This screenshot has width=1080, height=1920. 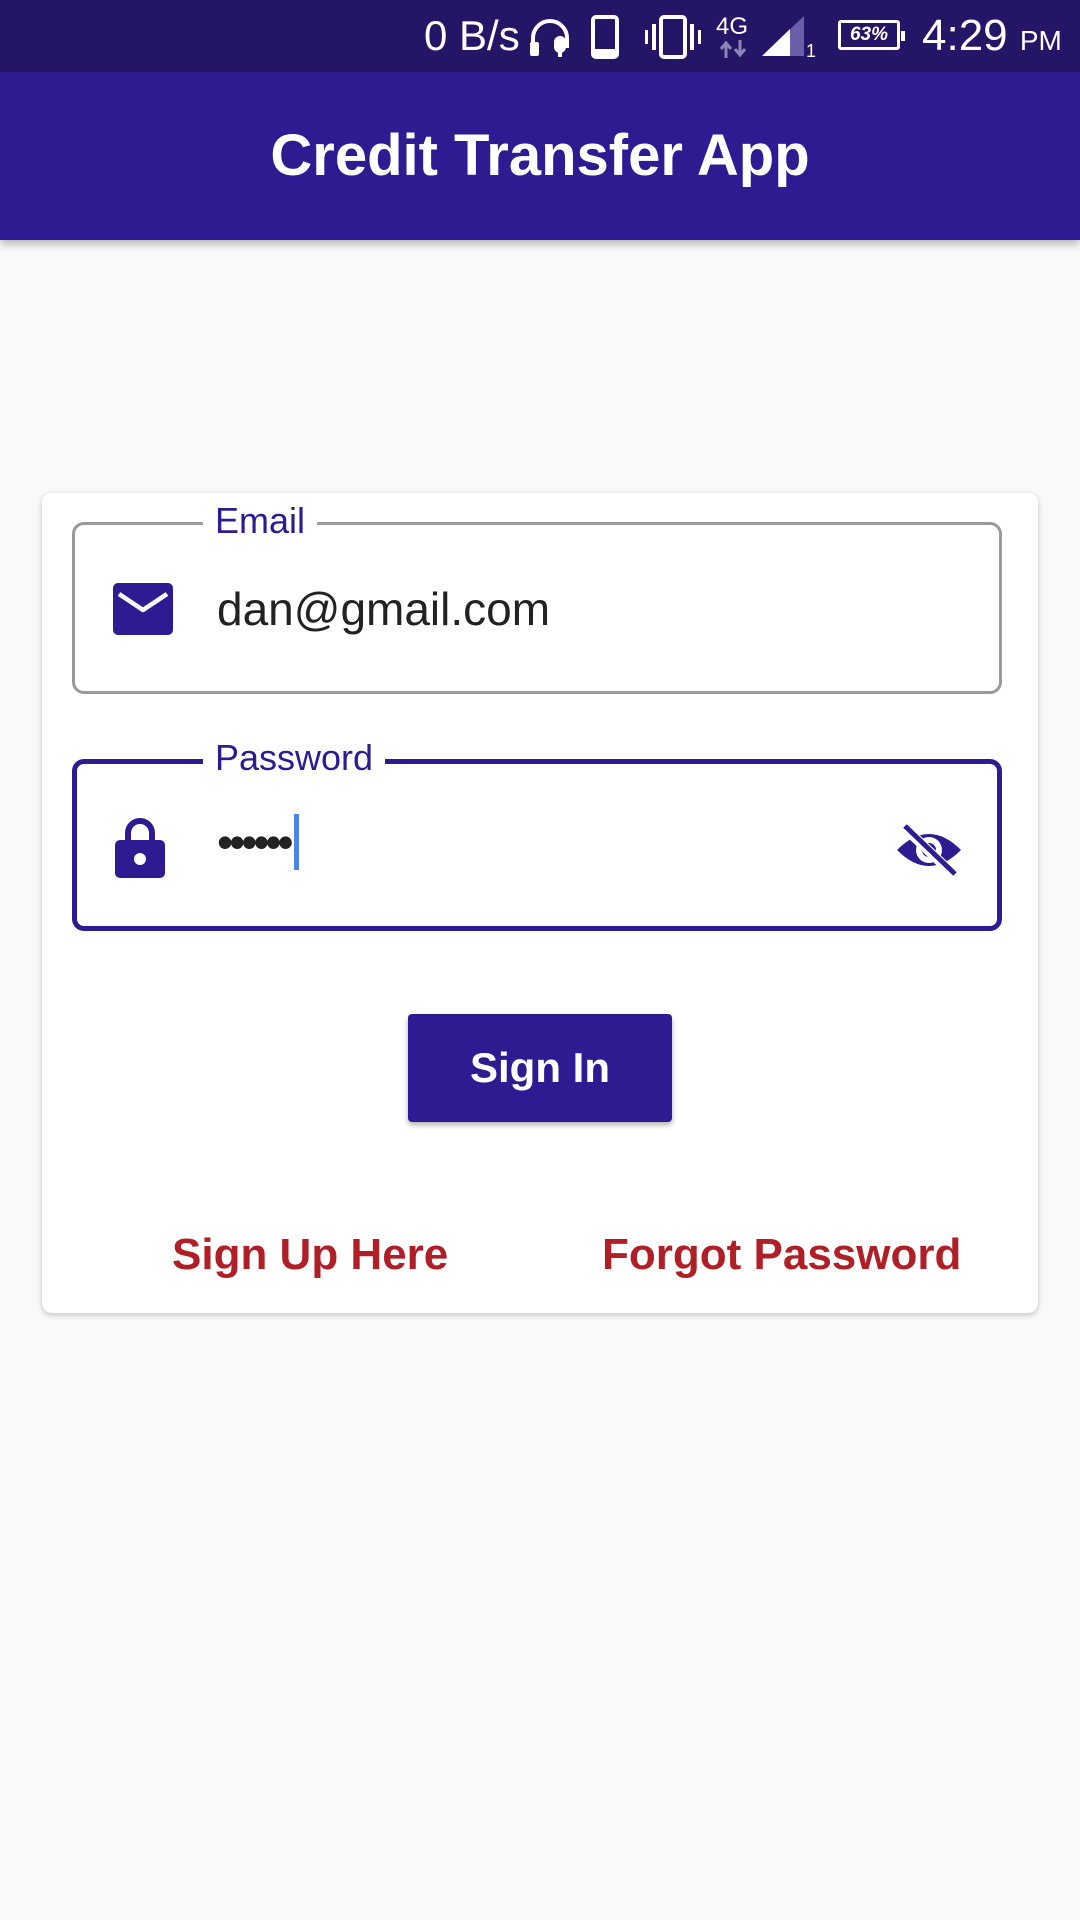 What do you see at coordinates (783, 36) in the screenshot?
I see `signal-icon` at bounding box center [783, 36].